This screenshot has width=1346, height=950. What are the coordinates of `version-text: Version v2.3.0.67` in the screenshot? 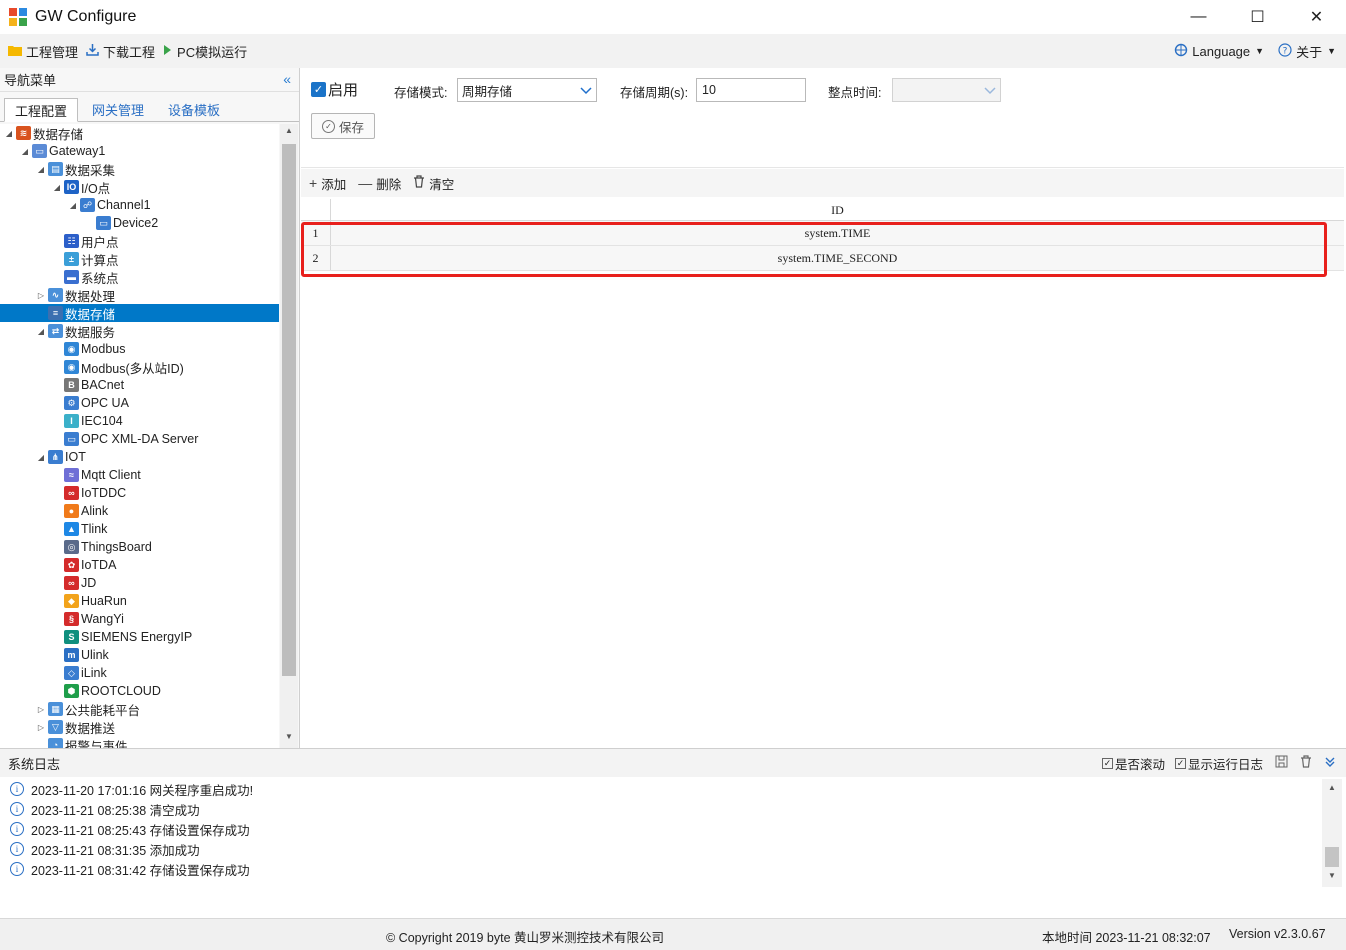 It's located at (1277, 934).